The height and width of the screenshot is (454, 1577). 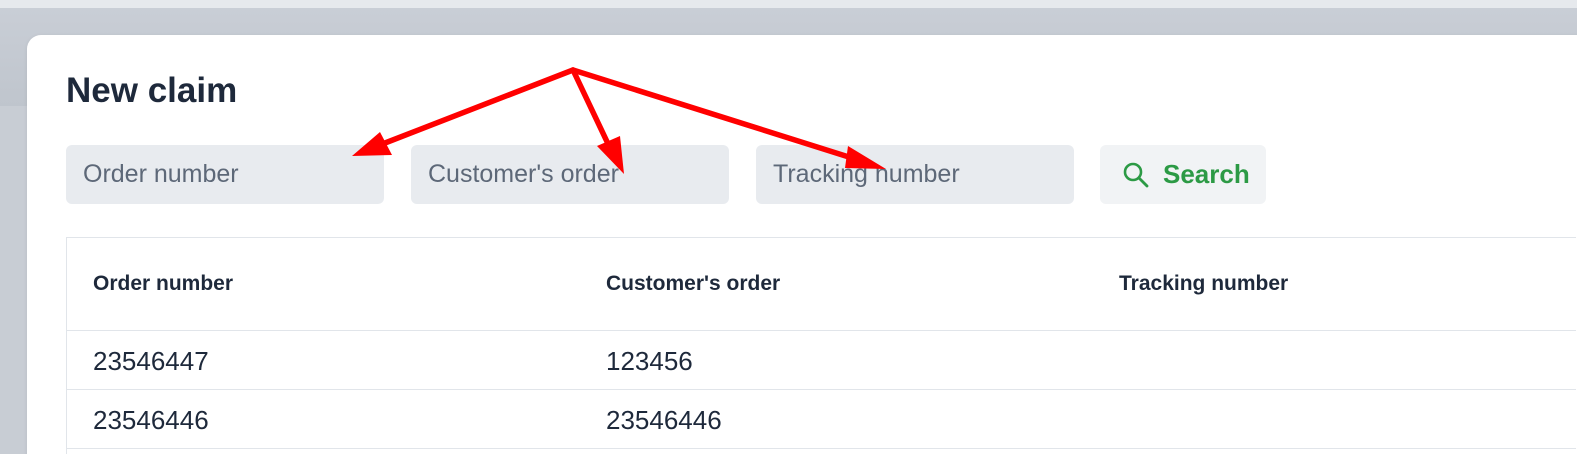 I want to click on column-header-order-number: Order number, so click(x=163, y=284).